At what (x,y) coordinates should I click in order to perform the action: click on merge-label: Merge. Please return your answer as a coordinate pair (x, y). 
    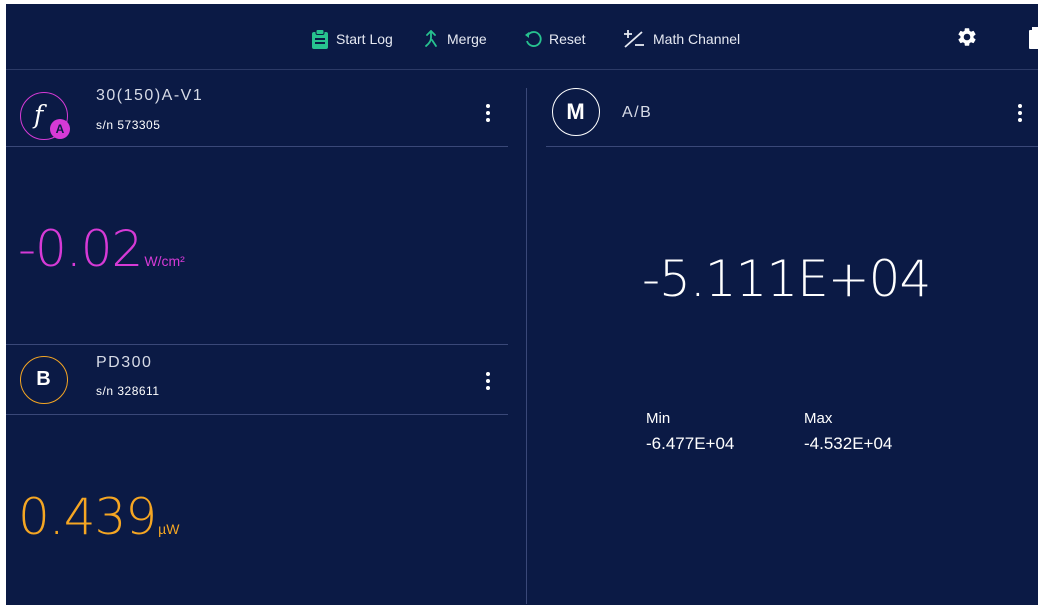
    Looking at the image, I should click on (467, 39).